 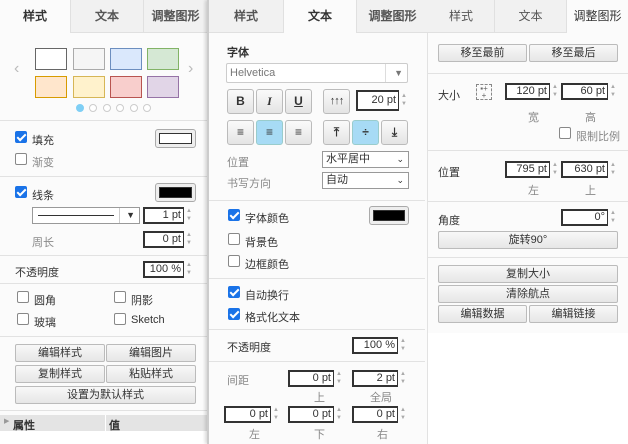 I want to click on paste-style-button: 粘贴样式, so click(x=151, y=374).